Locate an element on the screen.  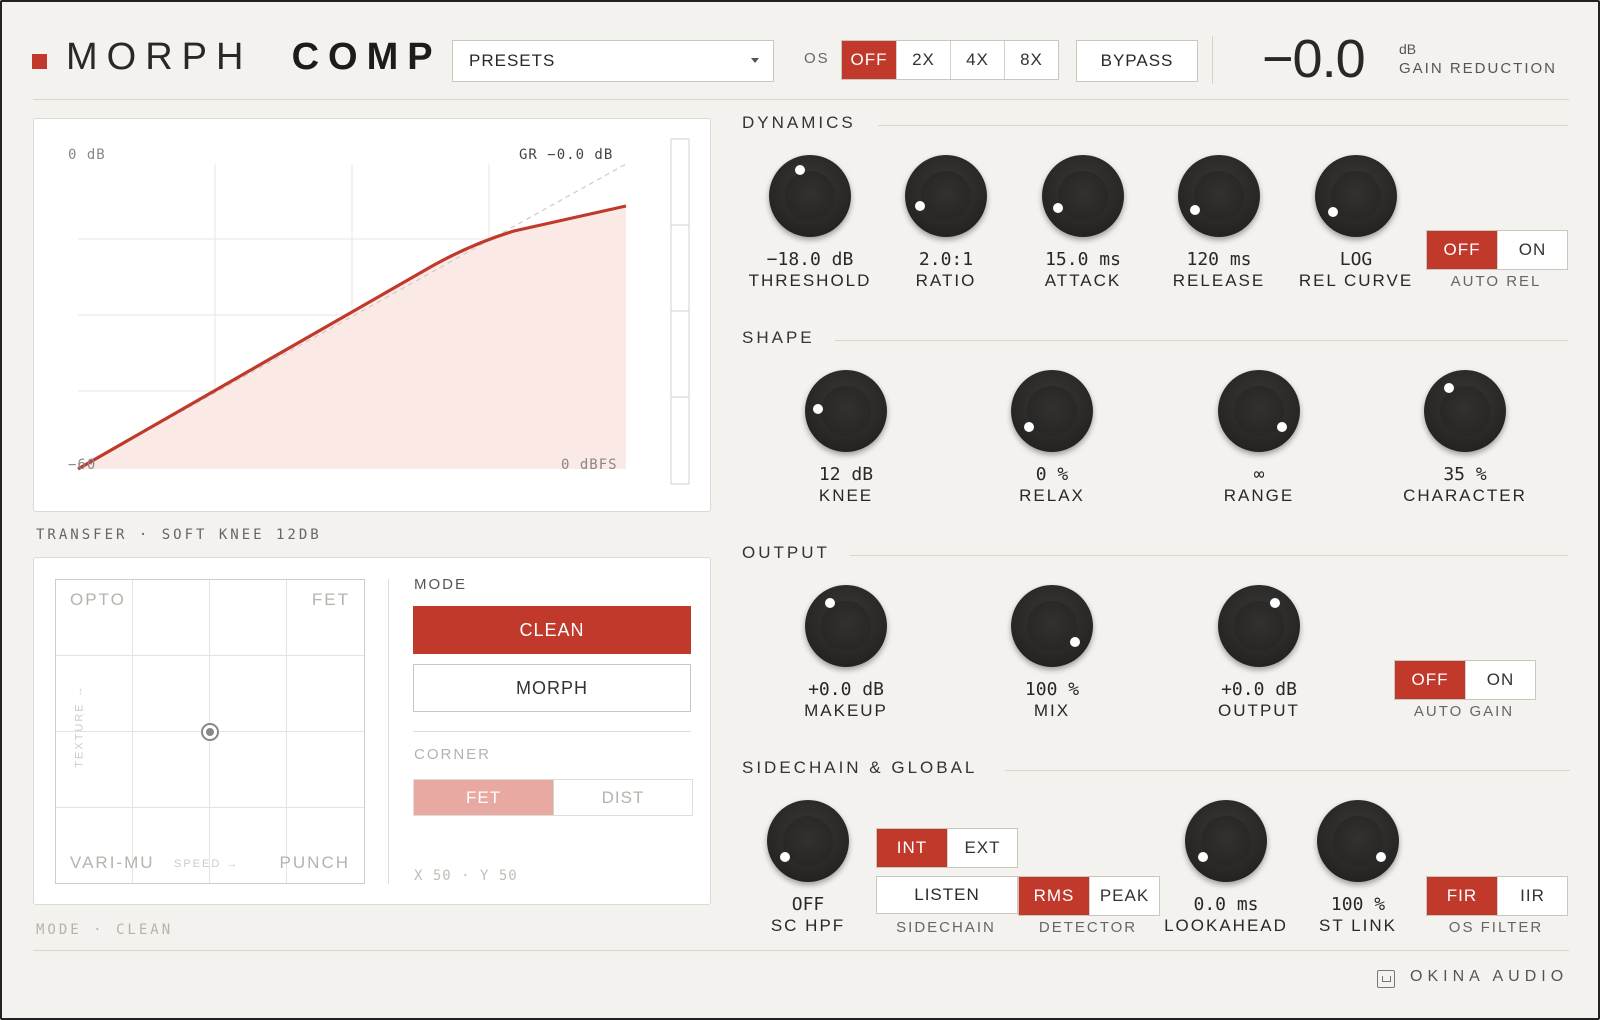
sc-hpf-label: SC HPF is located at coordinates (808, 925).